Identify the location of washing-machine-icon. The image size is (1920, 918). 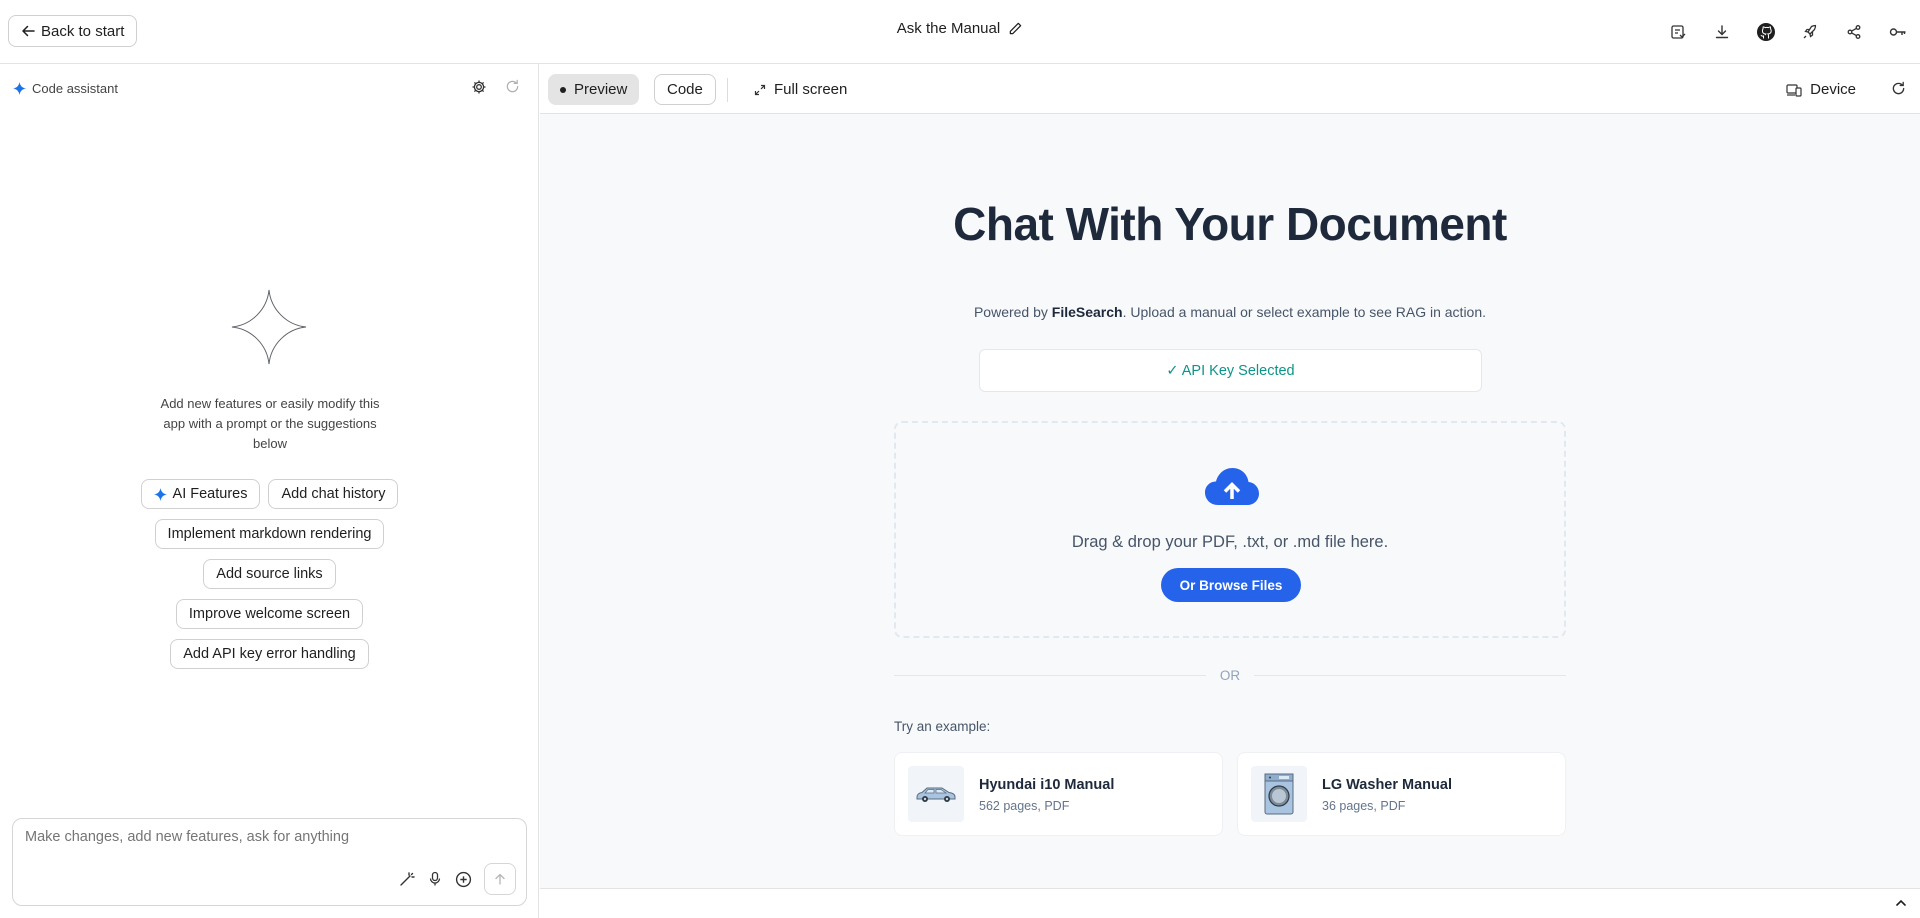
(1279, 794).